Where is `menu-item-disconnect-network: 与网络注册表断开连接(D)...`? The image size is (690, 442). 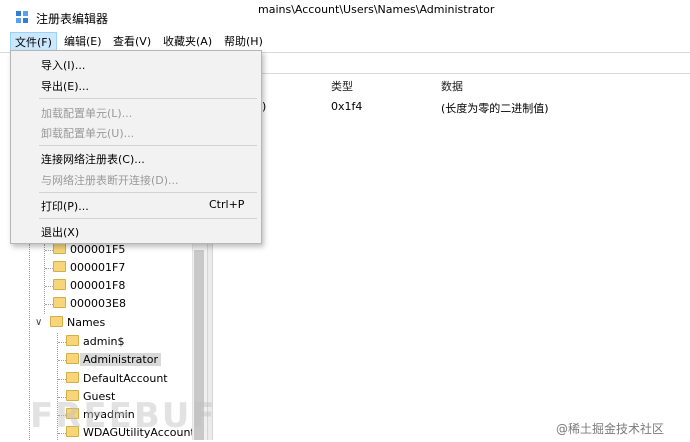 menu-item-disconnect-network: 与网络注册表断开连接(D)... is located at coordinates (110, 180).